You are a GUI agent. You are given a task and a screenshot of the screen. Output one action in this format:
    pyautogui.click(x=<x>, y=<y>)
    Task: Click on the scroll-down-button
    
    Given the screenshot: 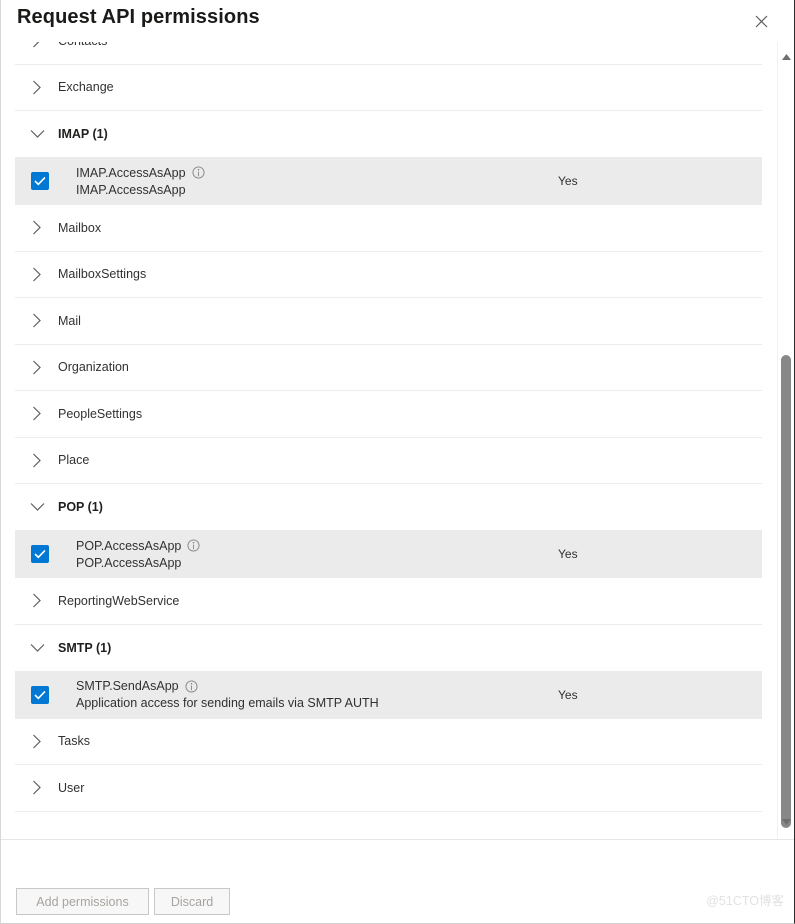 What is the action you would take?
    pyautogui.click(x=786, y=821)
    